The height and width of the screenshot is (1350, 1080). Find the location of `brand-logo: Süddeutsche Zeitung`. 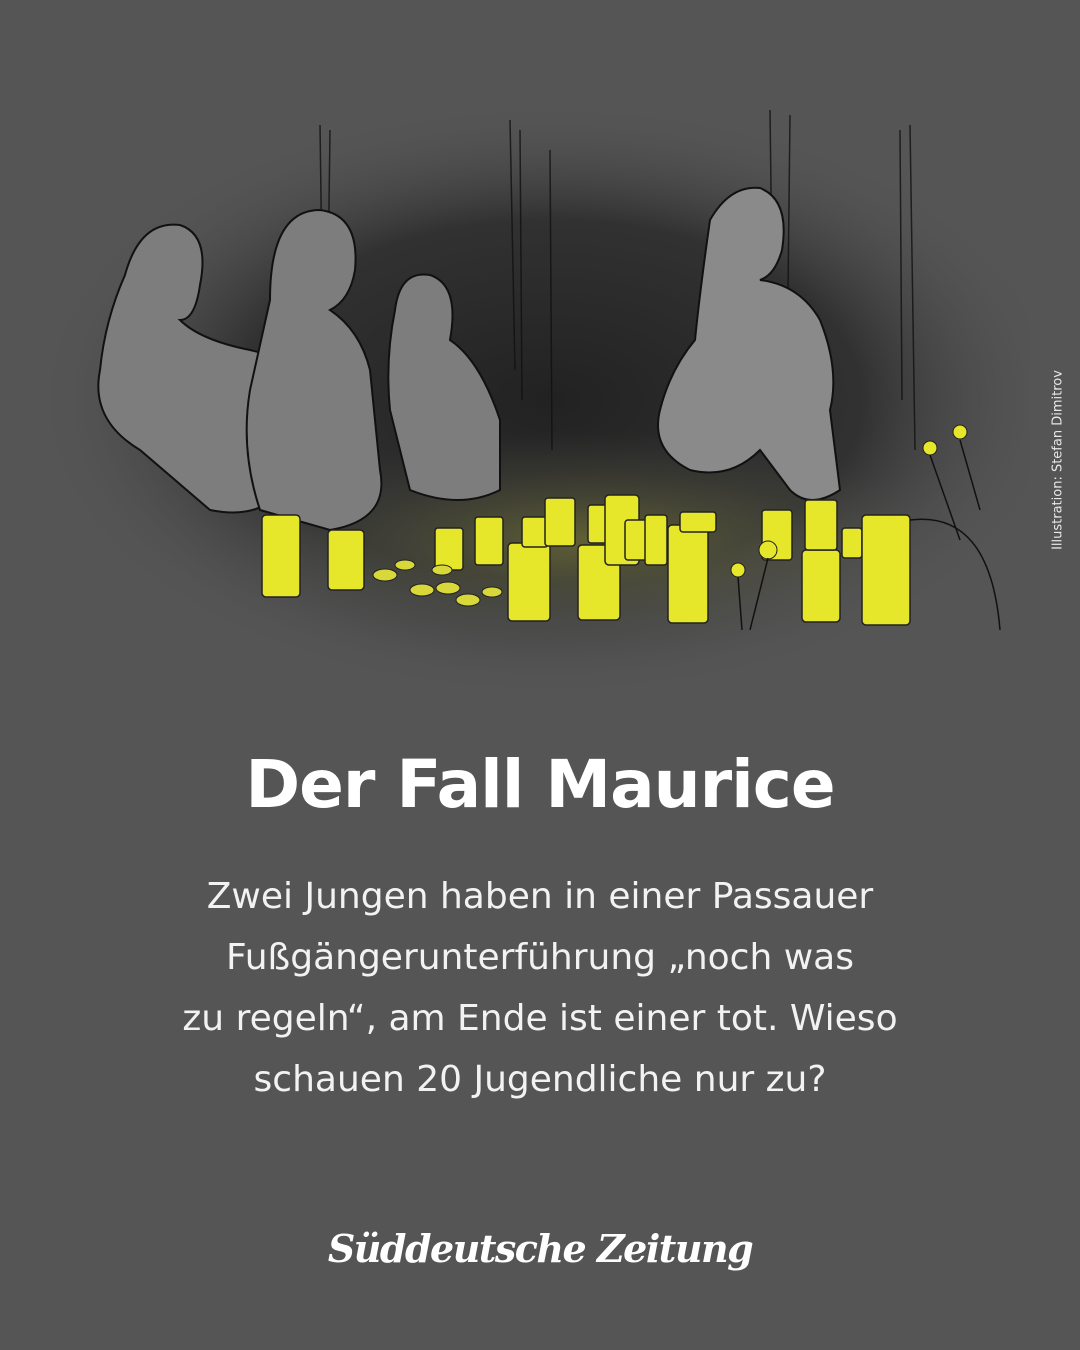

brand-logo: Süddeutsche Zeitung is located at coordinates (540, 1248).